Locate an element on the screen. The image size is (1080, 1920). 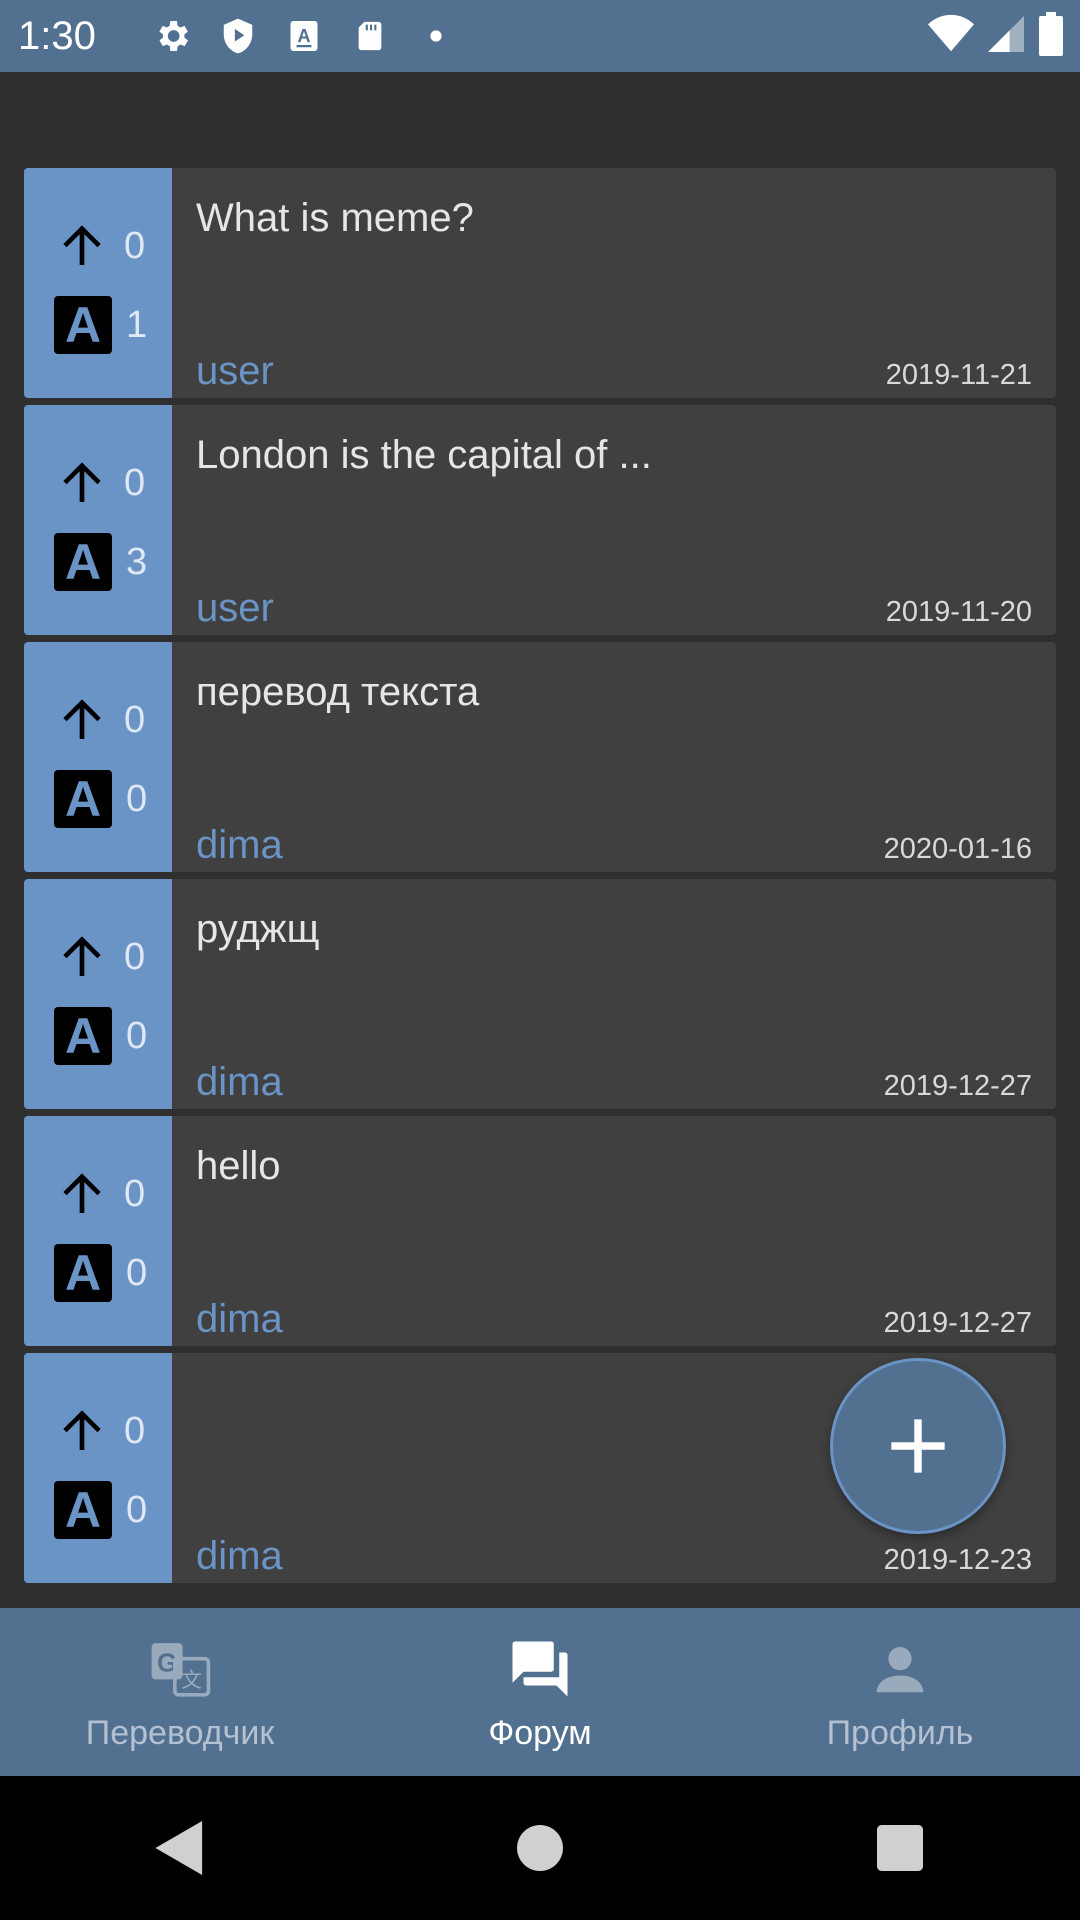
post-title: What is meme? is located at coordinates (335, 218).